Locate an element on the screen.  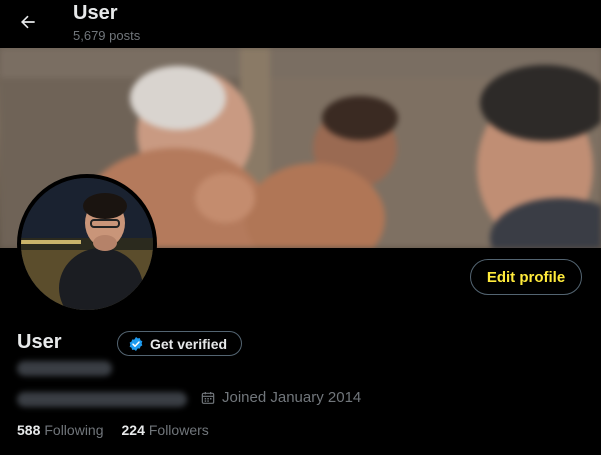
get-verified-label: Get verified is located at coordinates (189, 343).